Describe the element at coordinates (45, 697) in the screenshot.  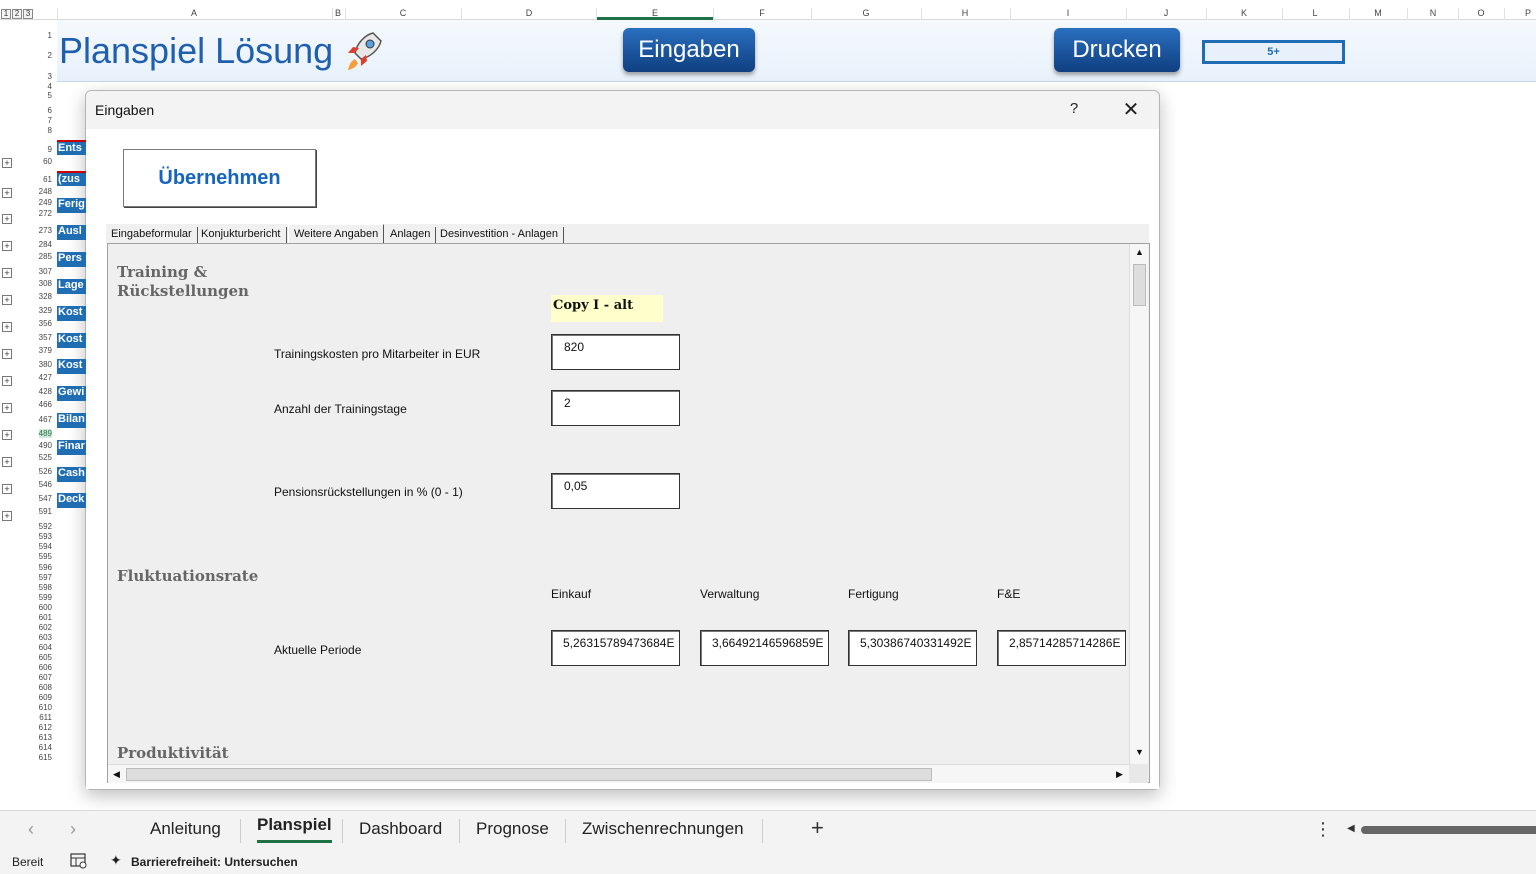
I see `row-number: 609` at that location.